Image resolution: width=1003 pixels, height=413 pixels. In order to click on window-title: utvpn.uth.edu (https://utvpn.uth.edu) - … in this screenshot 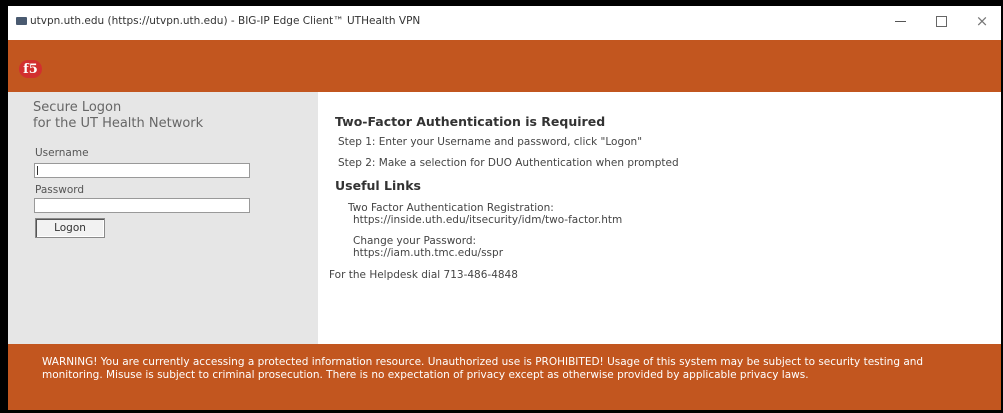, I will do `click(225, 21)`.